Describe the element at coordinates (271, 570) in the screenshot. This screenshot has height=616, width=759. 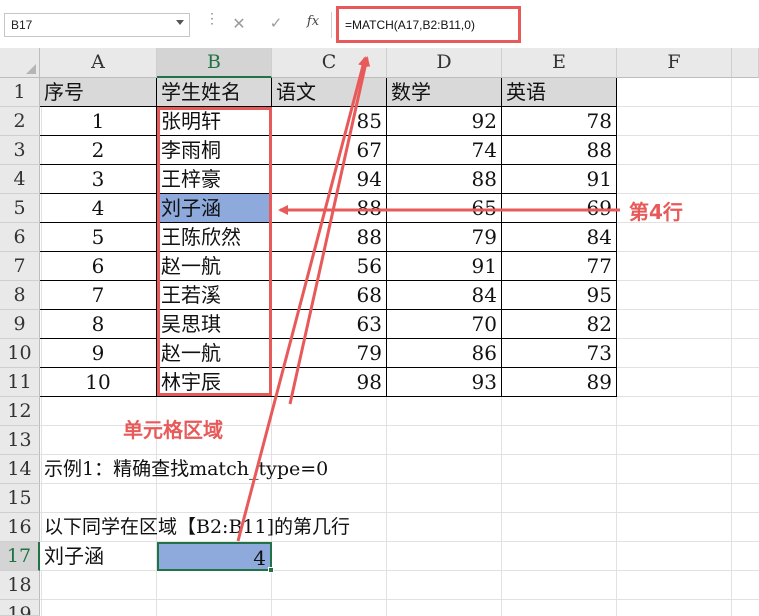
I see `fill-handle` at that location.